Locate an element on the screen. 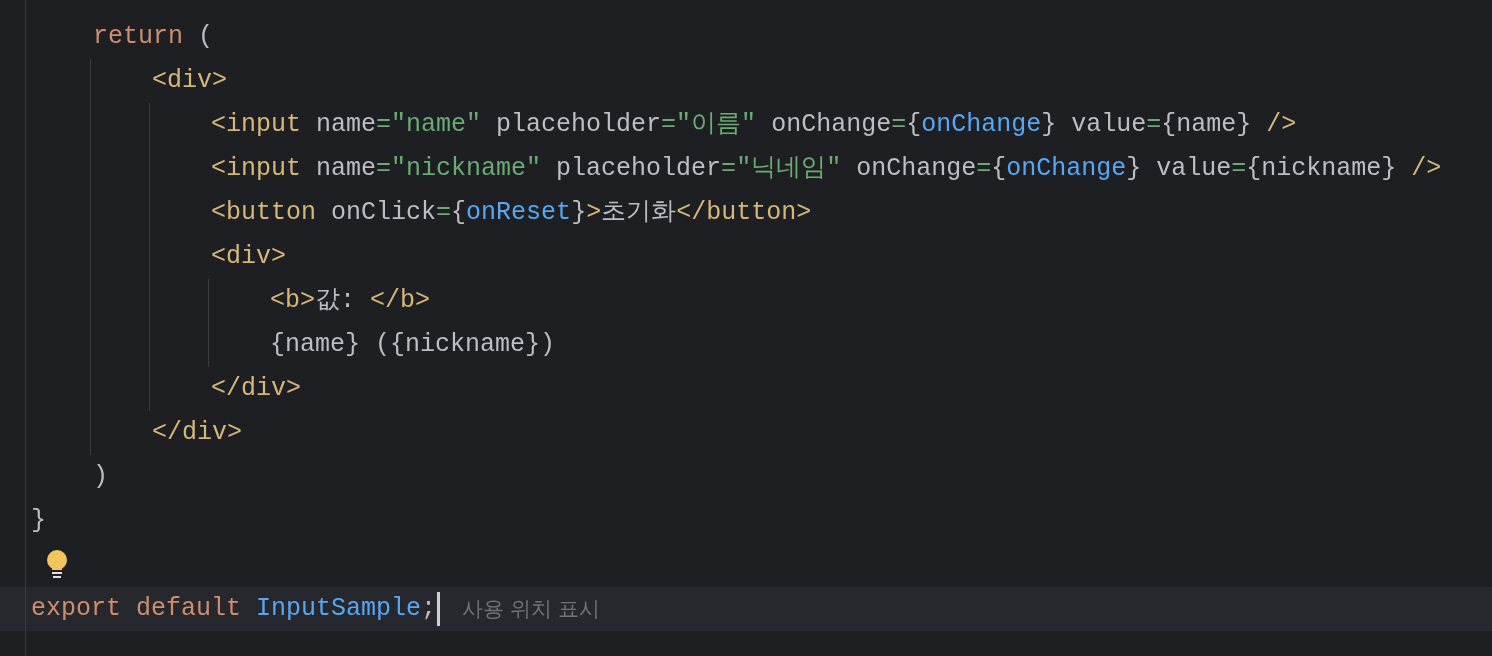  code-line: export default InputSample; is located at coordinates (234, 609).